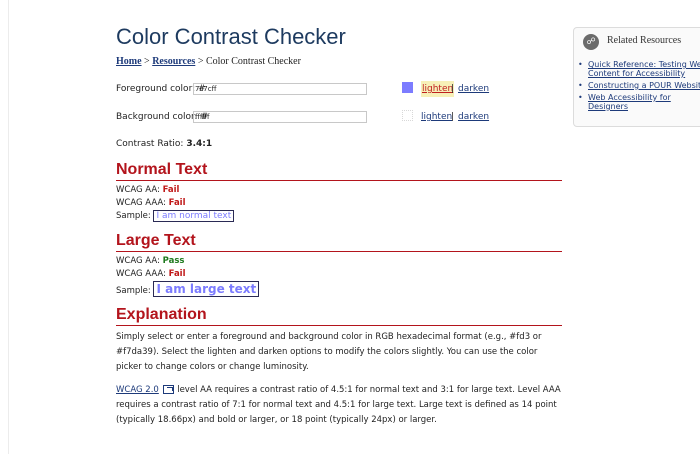  I want to click on explanation-heading: Explanation, so click(339, 315).